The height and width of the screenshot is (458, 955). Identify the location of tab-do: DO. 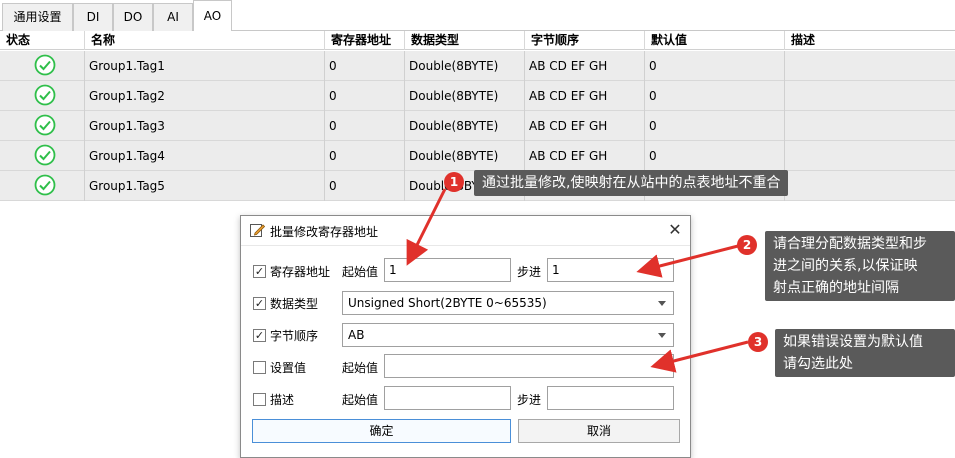
(133, 17).